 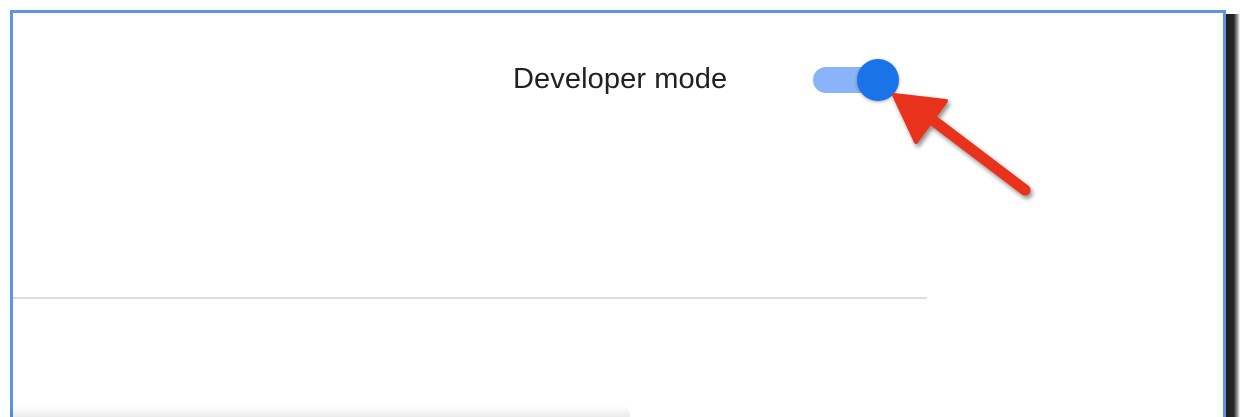 What do you see at coordinates (856, 80) in the screenshot?
I see `developer-mode-toggle` at bounding box center [856, 80].